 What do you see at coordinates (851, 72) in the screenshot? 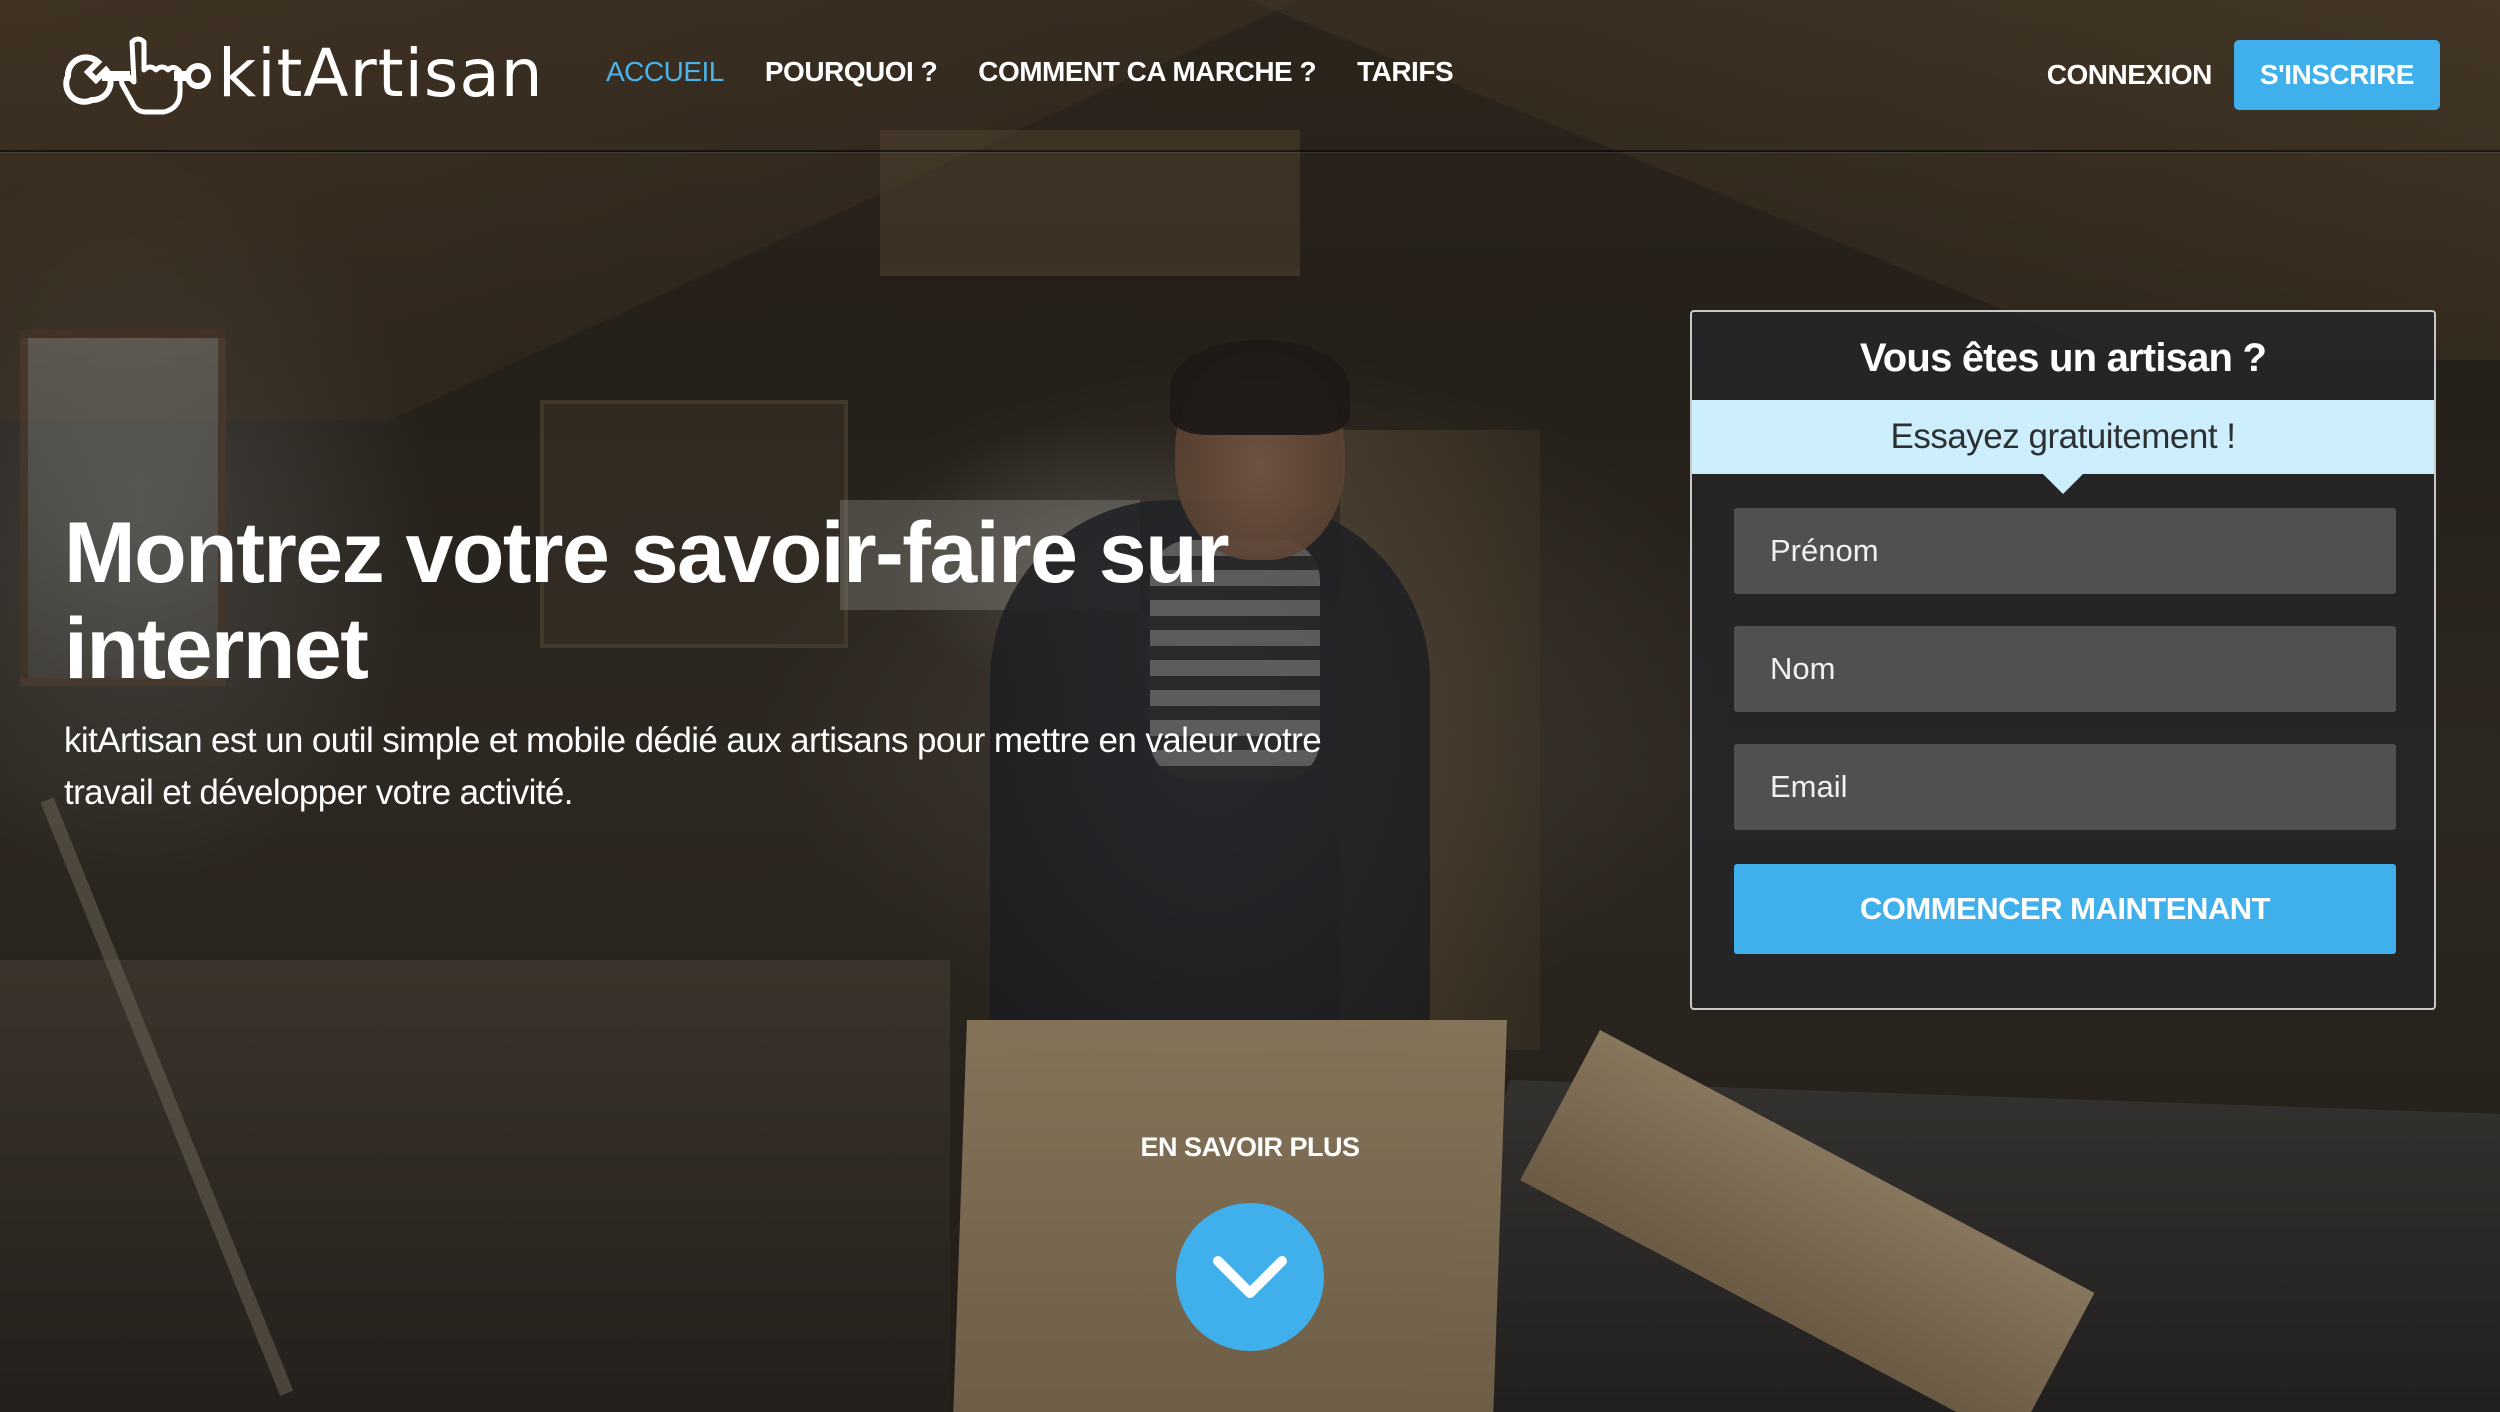
I see `nav-link-pourquoi: POURQUOI ?` at bounding box center [851, 72].